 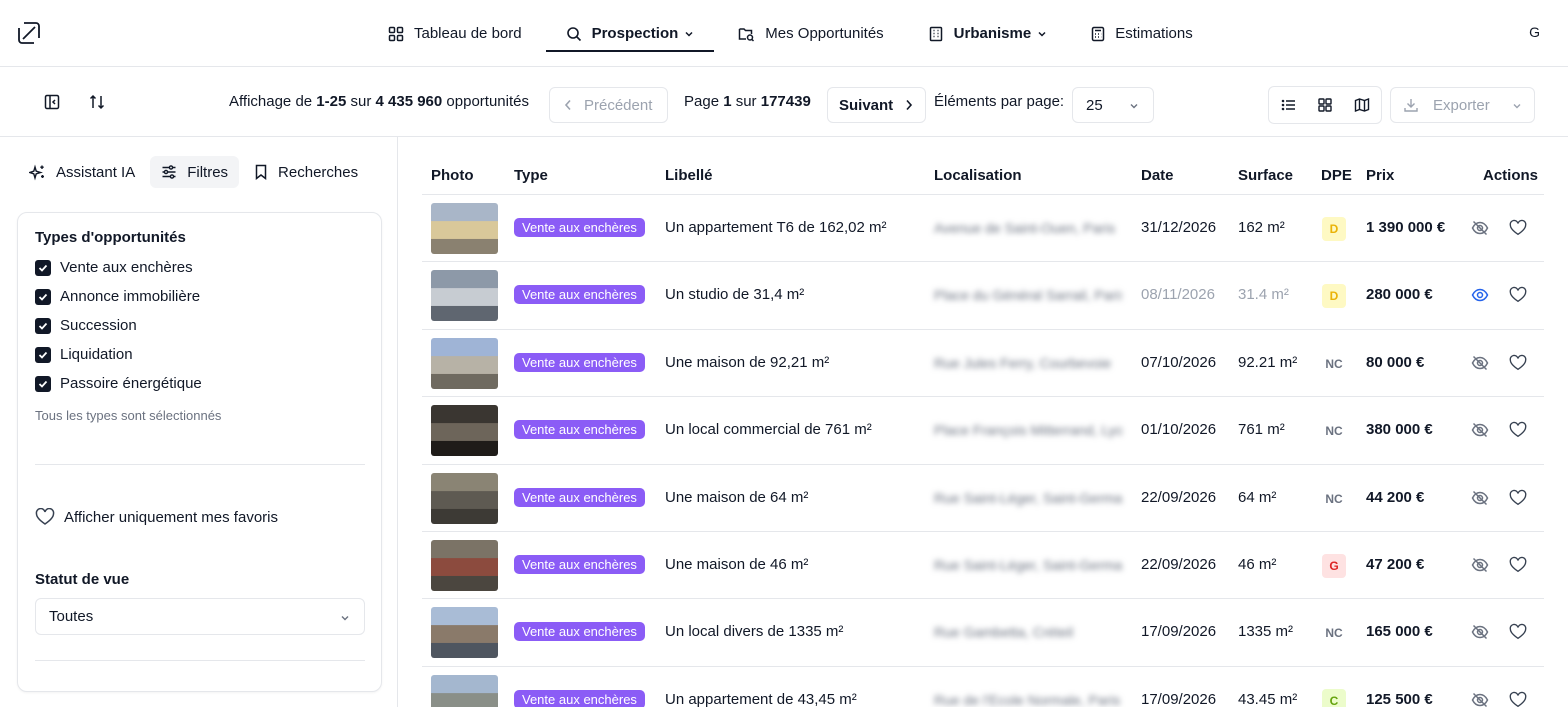 What do you see at coordinates (1113, 105) in the screenshot?
I see `per-page-select: 25` at bounding box center [1113, 105].